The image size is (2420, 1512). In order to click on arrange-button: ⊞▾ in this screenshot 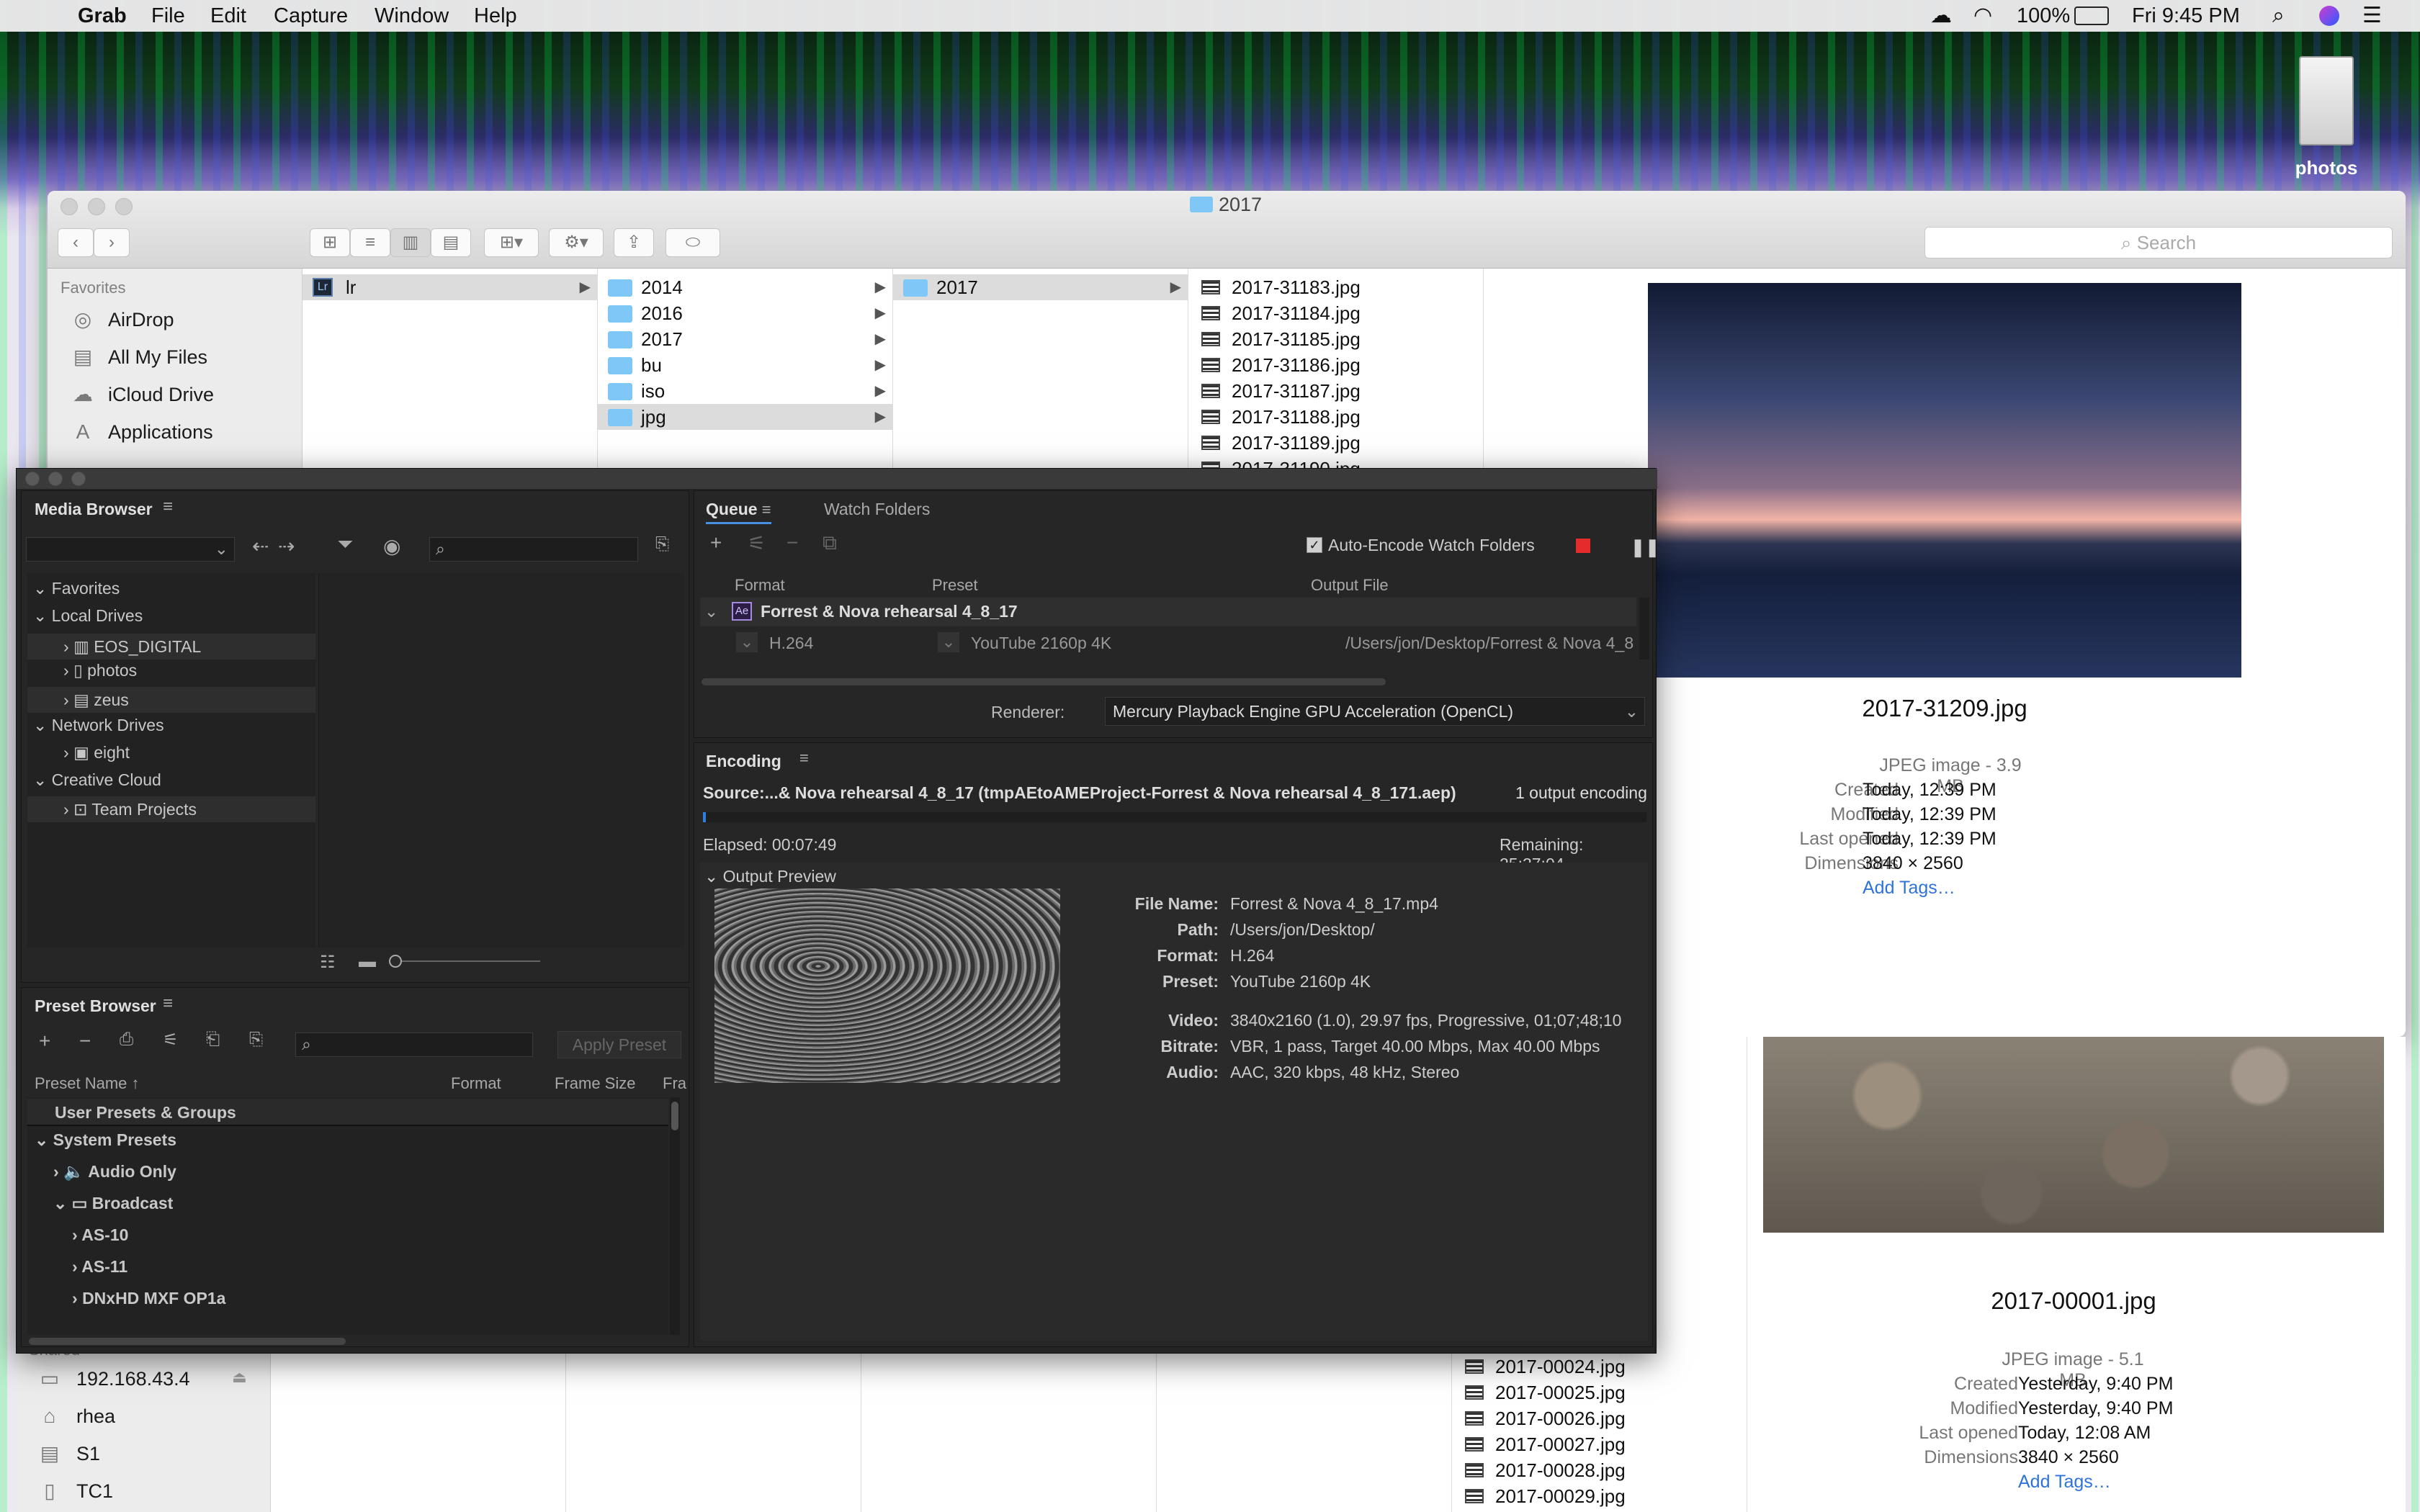, I will do `click(512, 242)`.